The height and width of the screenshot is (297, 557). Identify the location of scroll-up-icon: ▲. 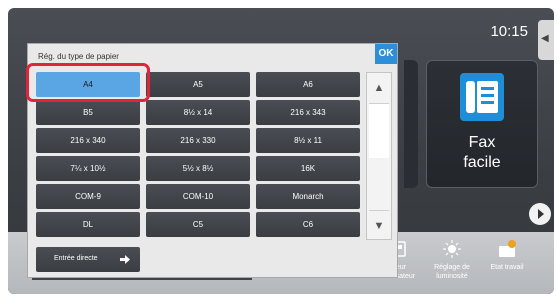
(379, 88).